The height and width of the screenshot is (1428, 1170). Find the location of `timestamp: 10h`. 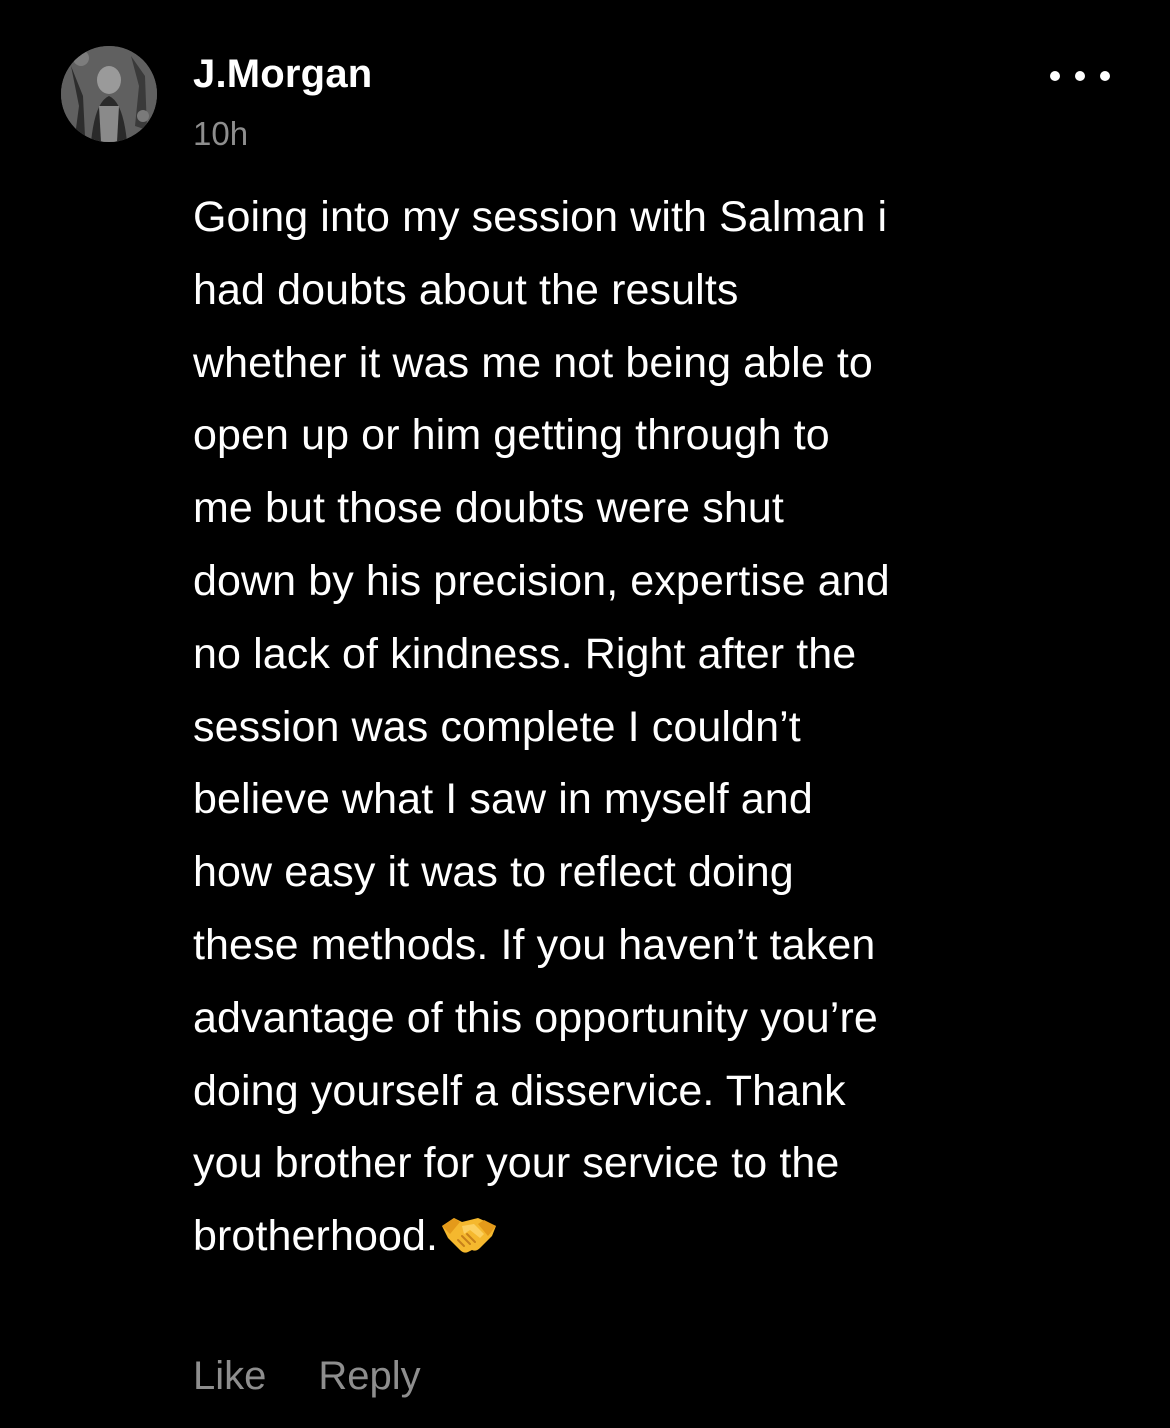

timestamp: 10h is located at coordinates (221, 133).